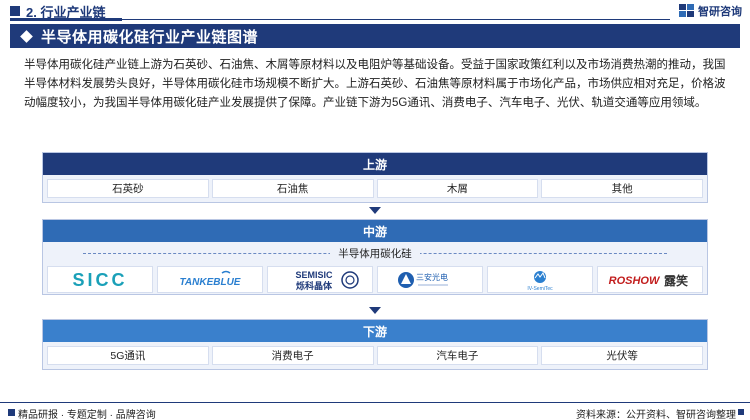  I want to click on logo-text: IV-SemiTec, so click(540, 289).